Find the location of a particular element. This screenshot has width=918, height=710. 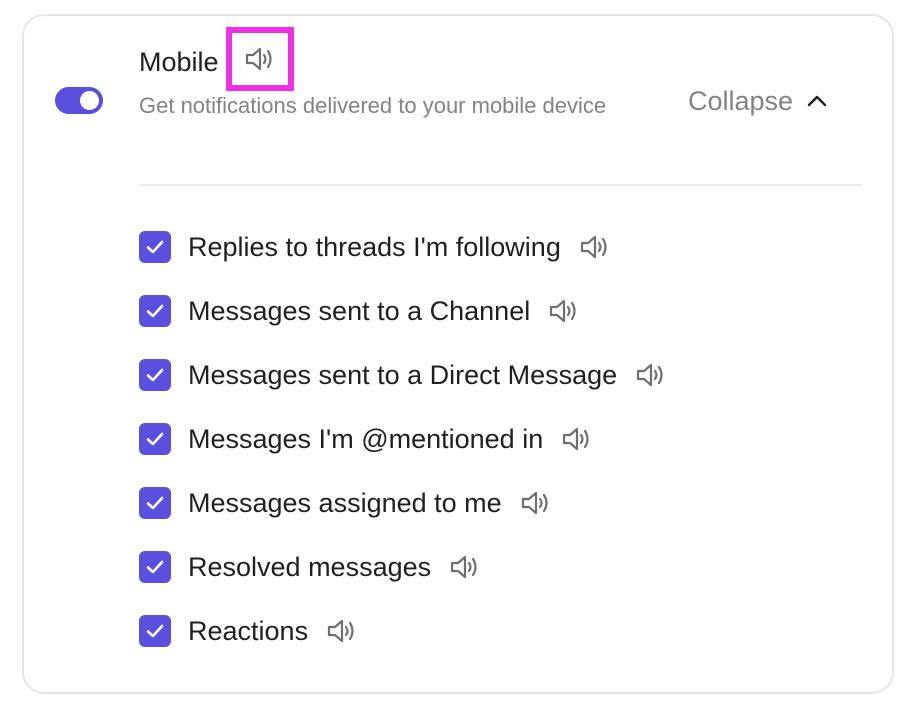

notification-option: Replies to threads I'm following is located at coordinates (375, 247).